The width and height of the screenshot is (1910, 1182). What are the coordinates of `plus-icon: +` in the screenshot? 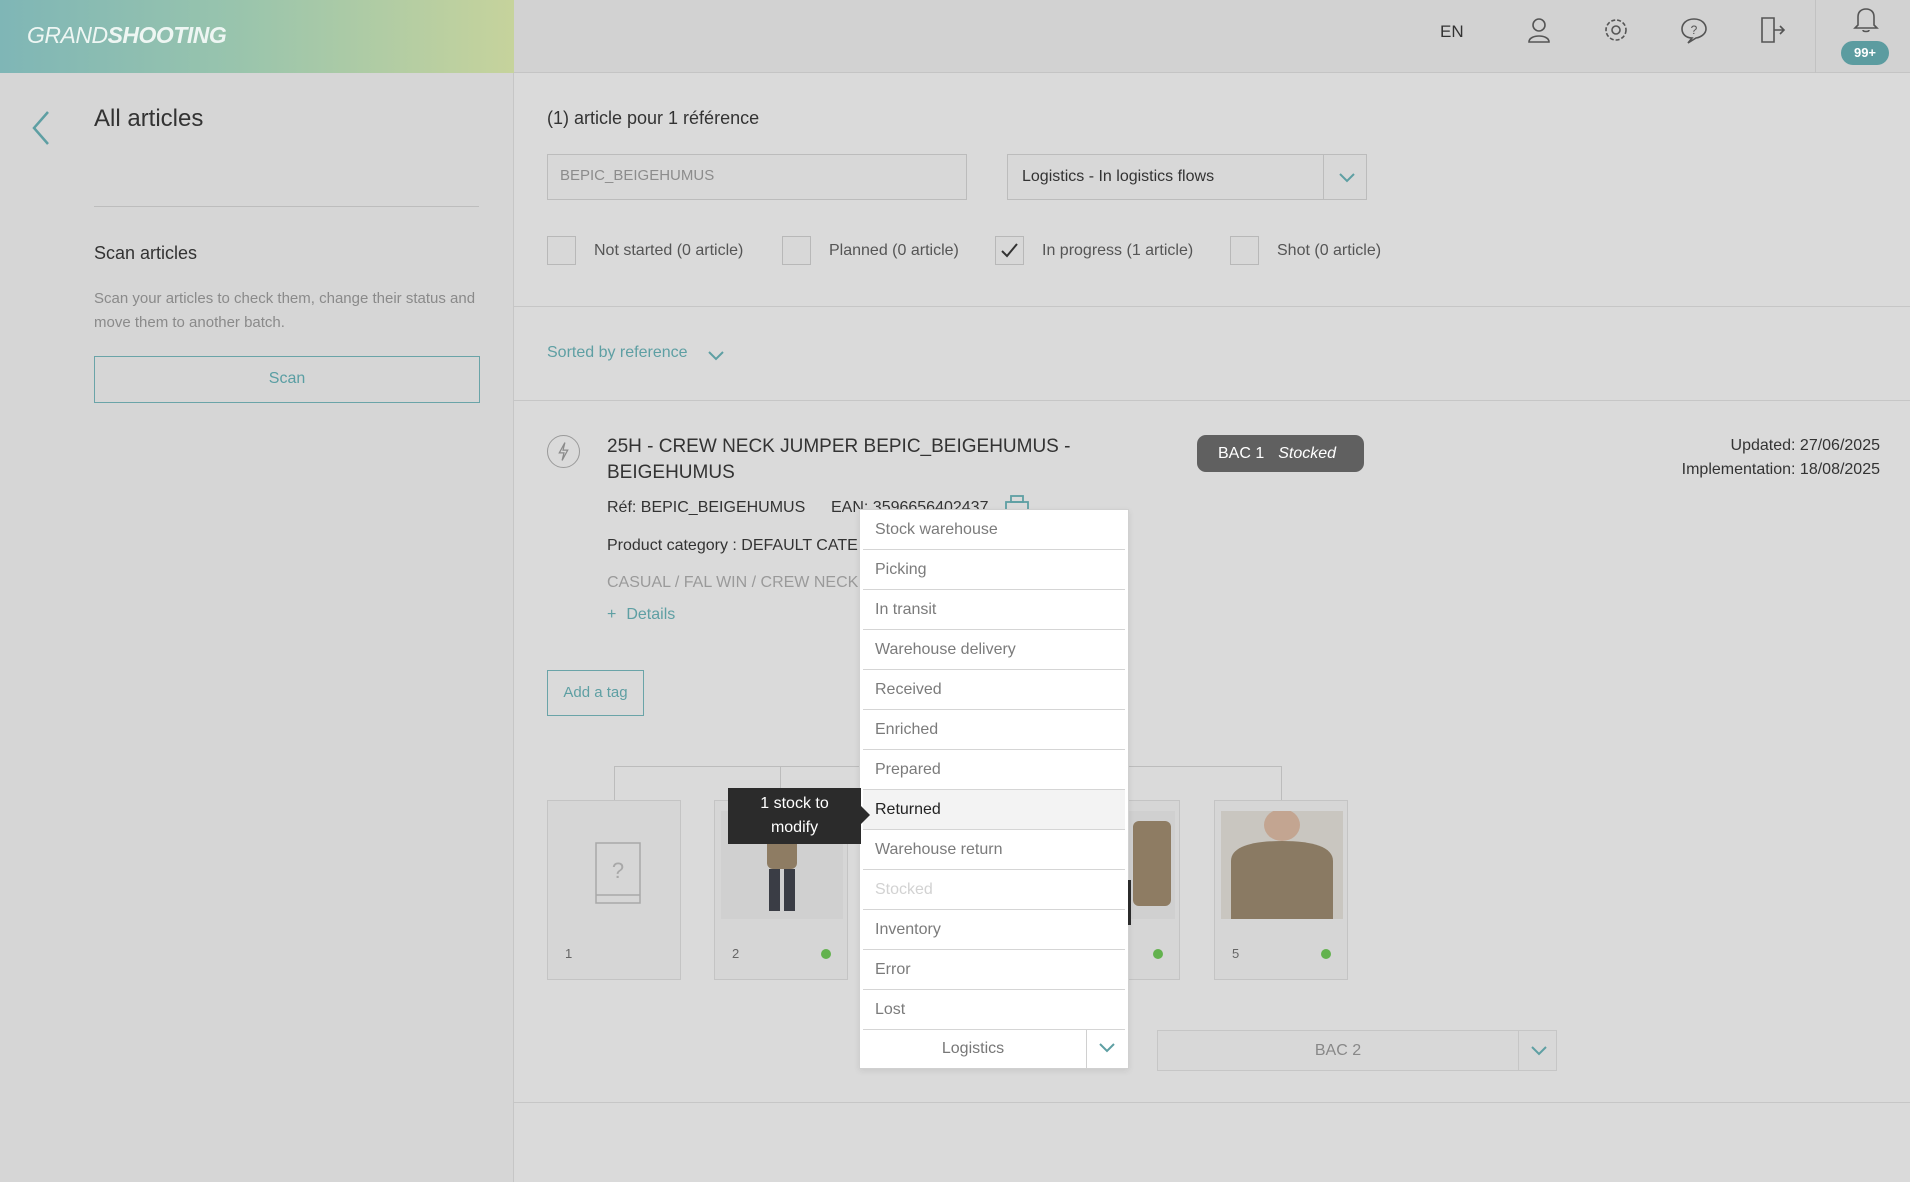 It's located at (612, 614).